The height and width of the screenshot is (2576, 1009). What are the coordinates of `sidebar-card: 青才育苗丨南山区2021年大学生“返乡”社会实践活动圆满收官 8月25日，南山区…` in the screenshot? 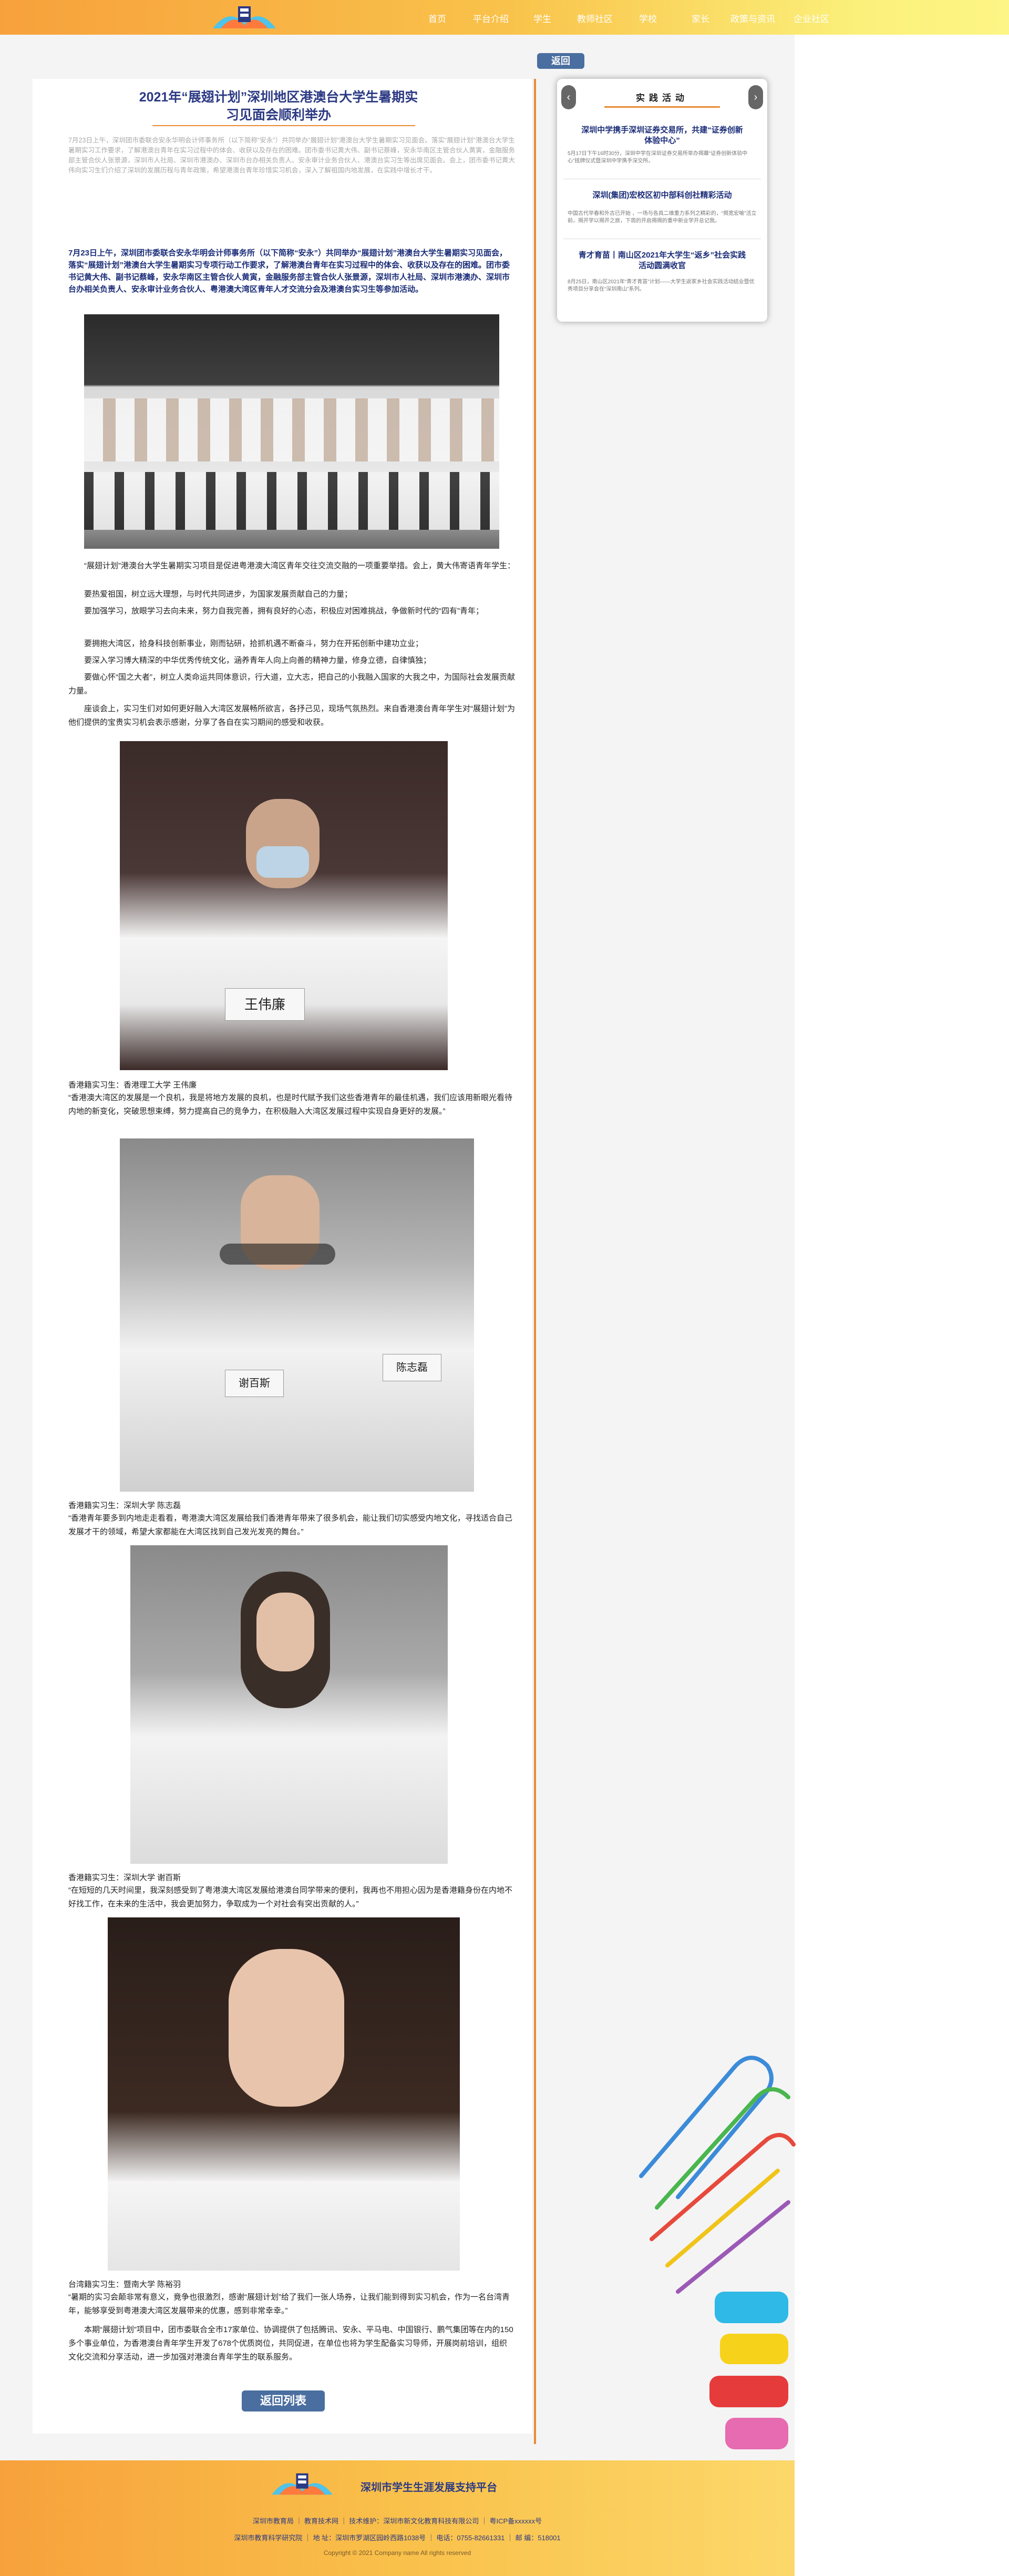 It's located at (662, 269).